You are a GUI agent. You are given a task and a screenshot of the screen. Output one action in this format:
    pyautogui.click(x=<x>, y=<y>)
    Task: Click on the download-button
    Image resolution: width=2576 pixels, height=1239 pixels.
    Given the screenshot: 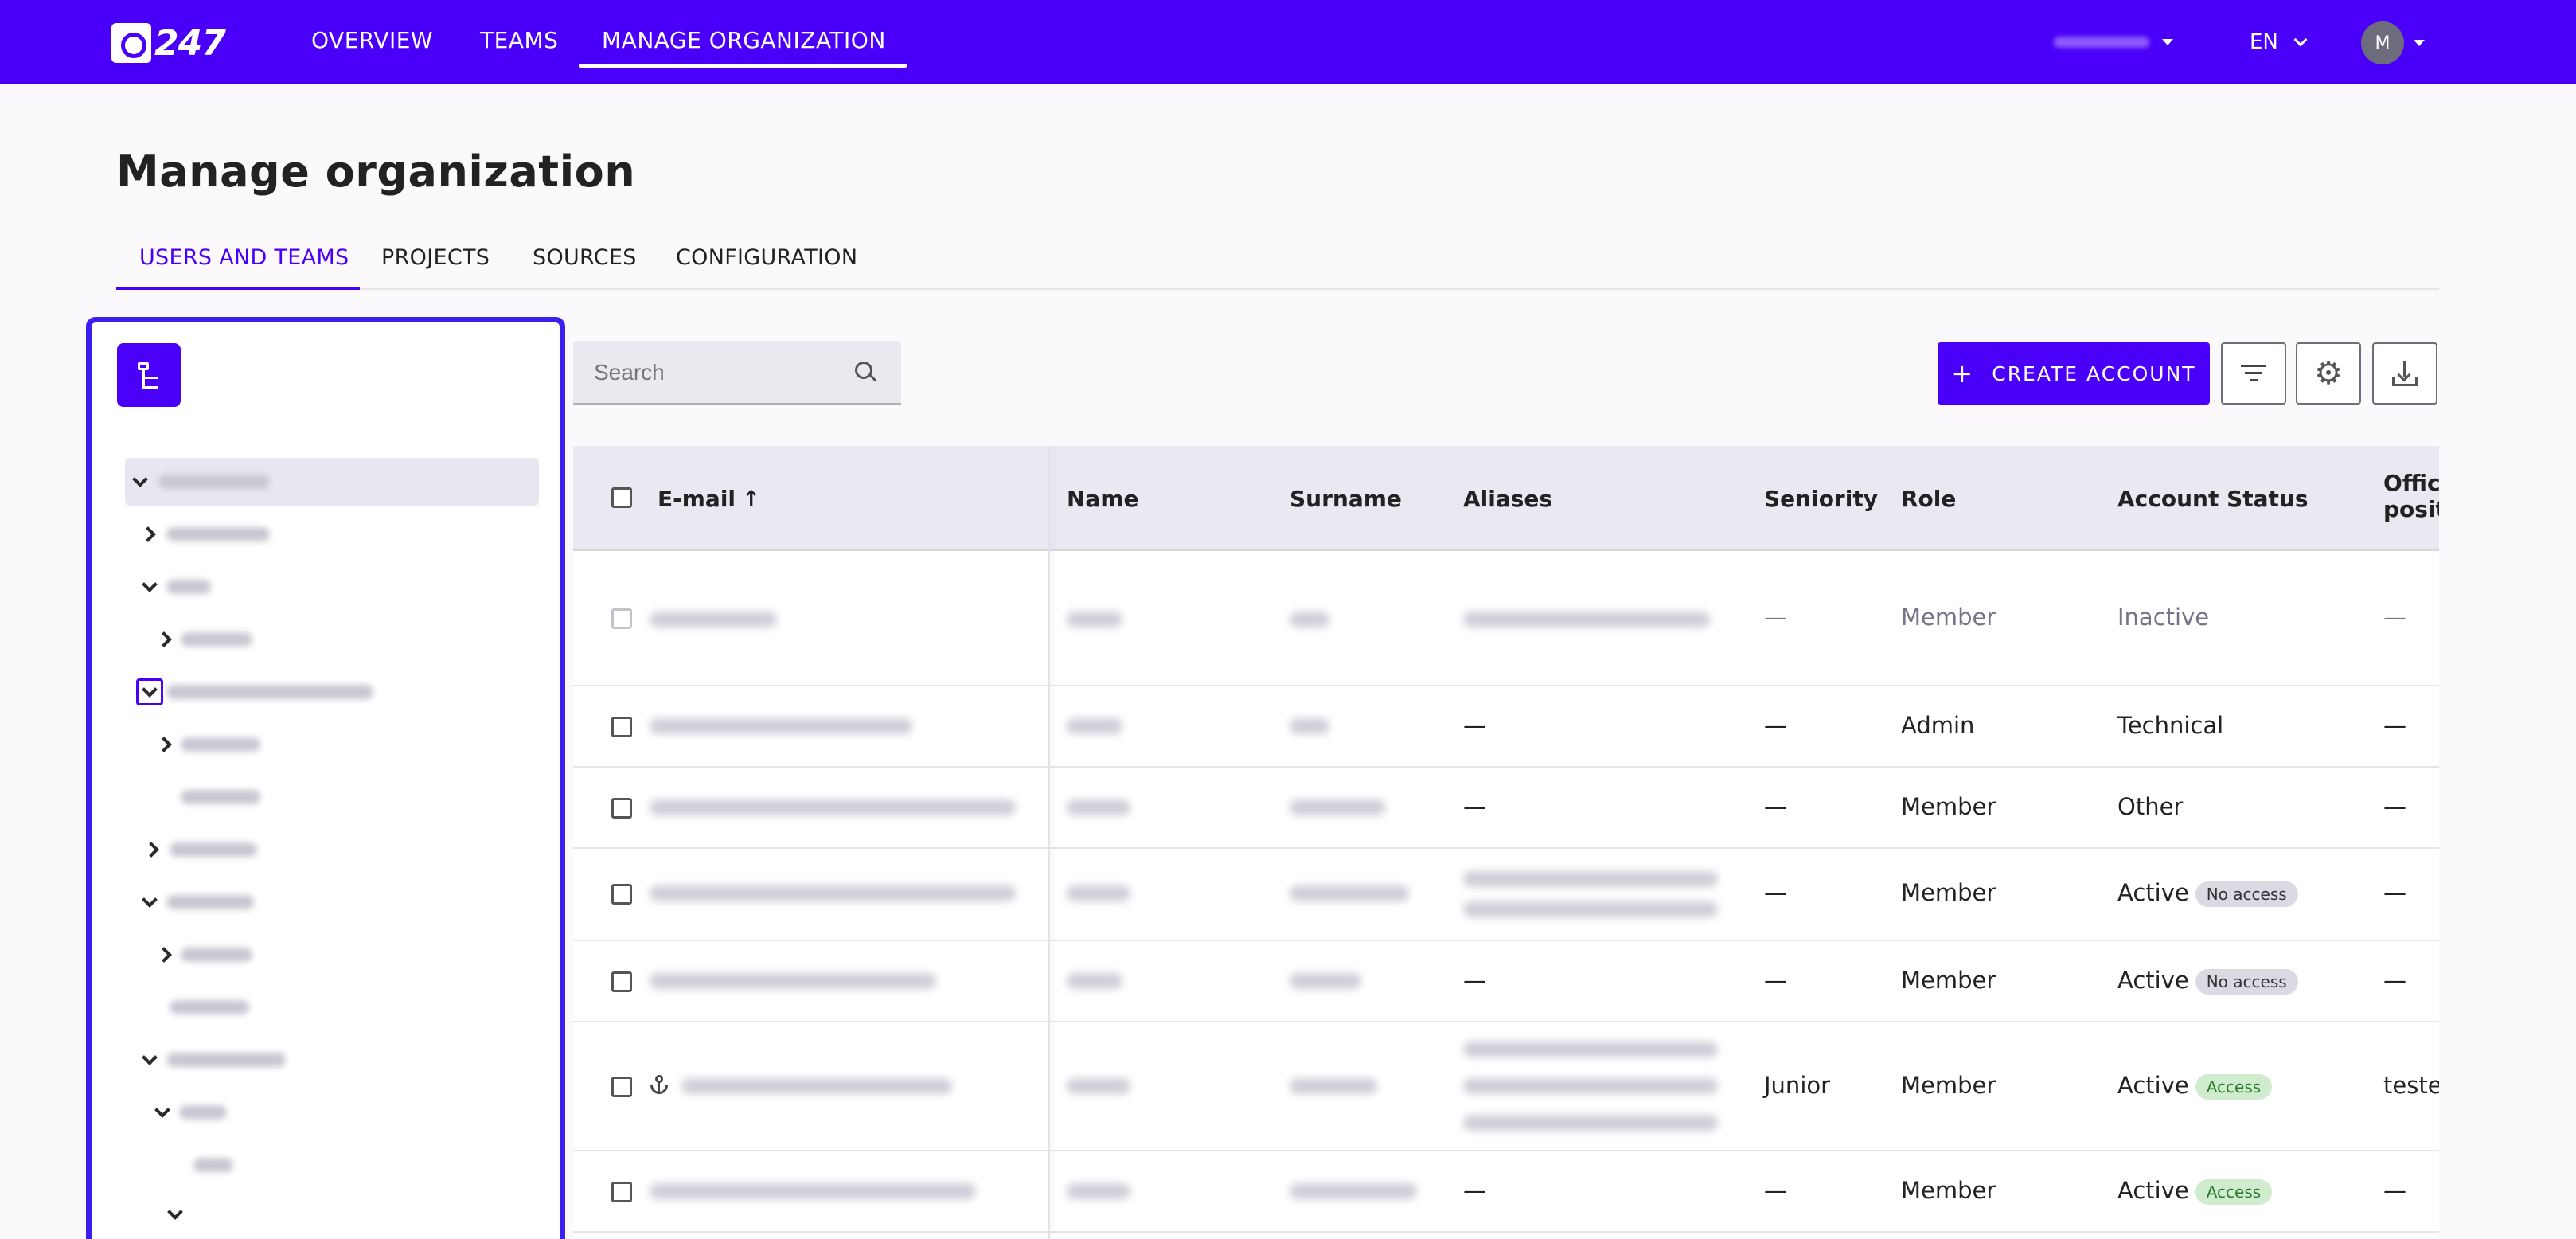 What is the action you would take?
    pyautogui.click(x=2404, y=373)
    